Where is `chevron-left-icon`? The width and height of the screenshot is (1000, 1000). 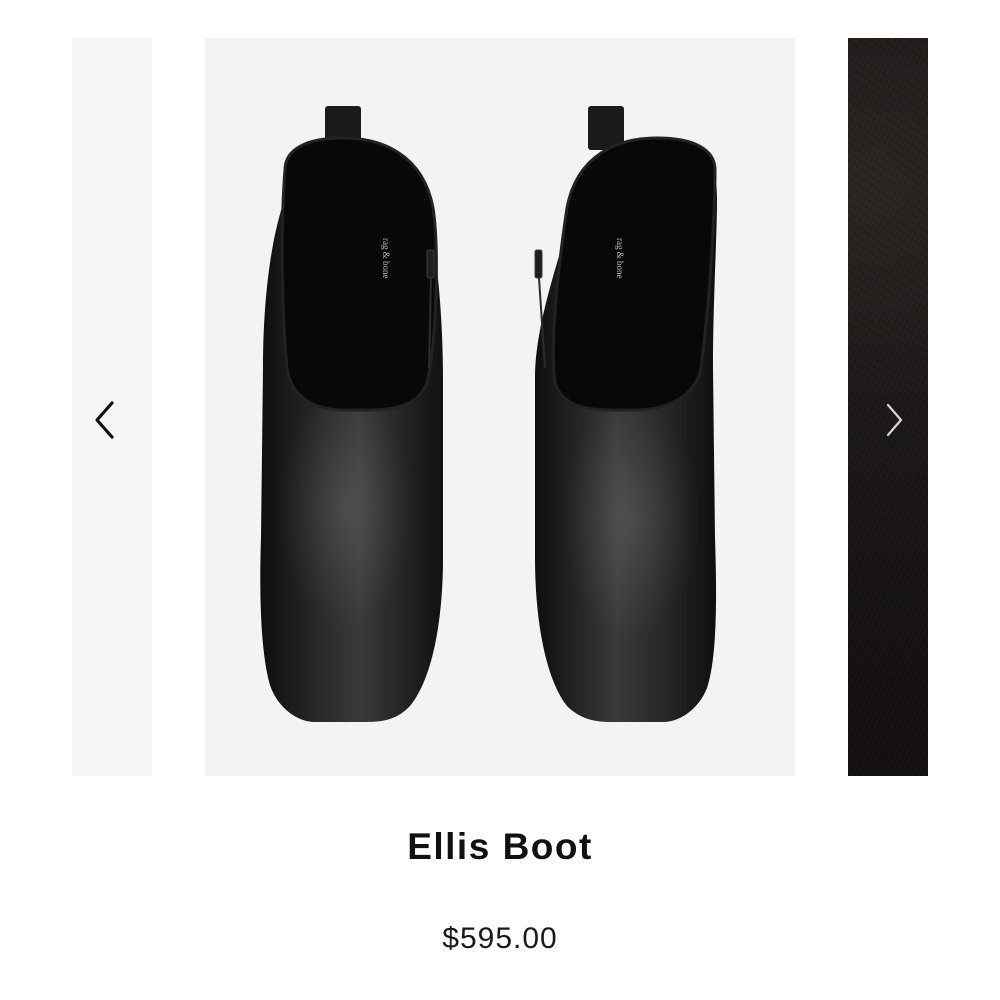
chevron-left-icon is located at coordinates (104, 420).